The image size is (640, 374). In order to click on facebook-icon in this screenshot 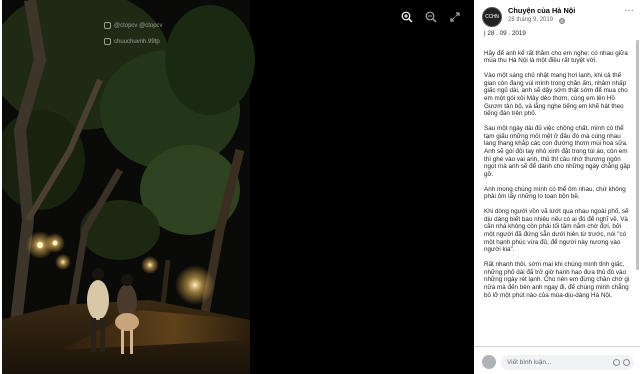, I will do `click(107, 41)`.